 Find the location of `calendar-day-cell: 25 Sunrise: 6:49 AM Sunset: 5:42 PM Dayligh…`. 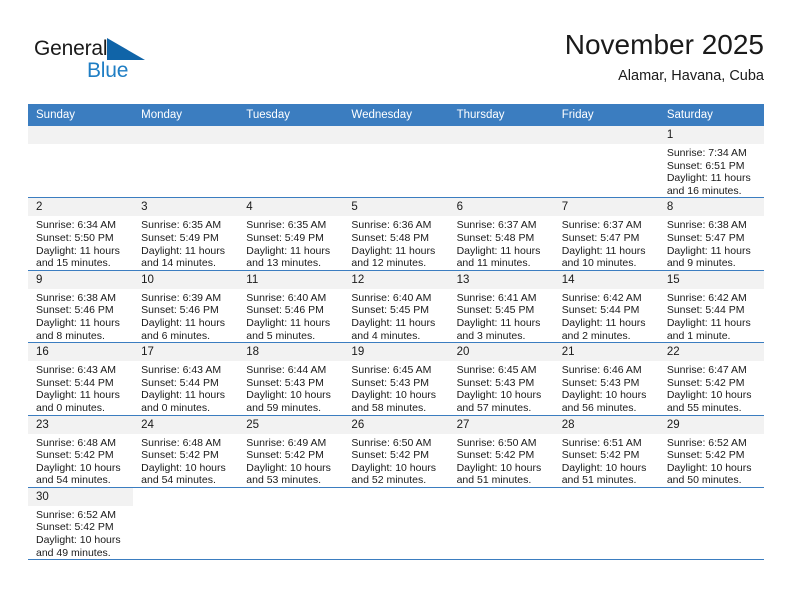

calendar-day-cell: 25 Sunrise: 6:49 AM Sunset: 5:42 PM Dayligh… is located at coordinates (291, 451).